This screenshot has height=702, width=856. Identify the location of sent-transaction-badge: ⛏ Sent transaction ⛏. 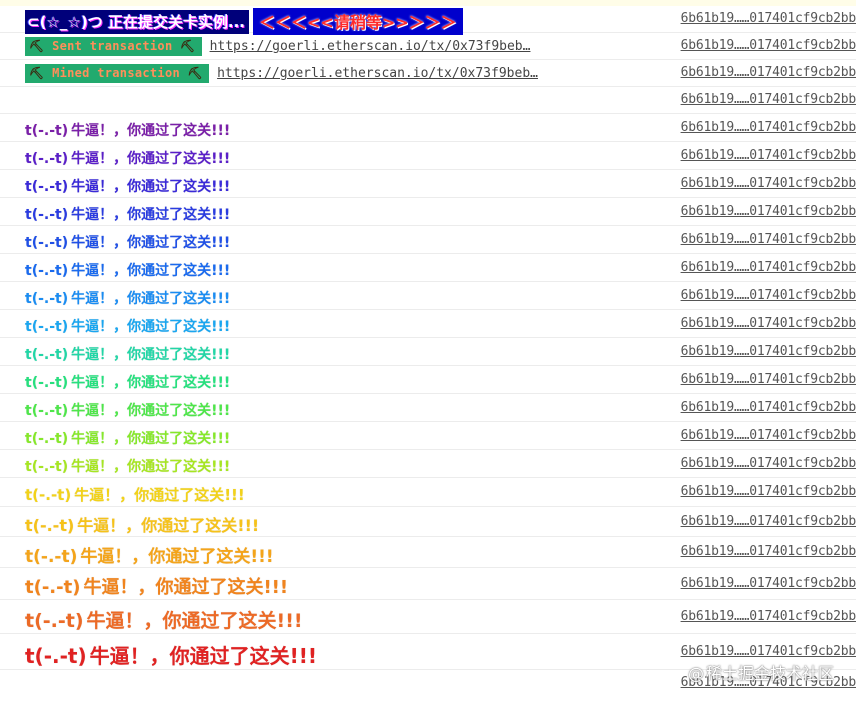
(113, 46).